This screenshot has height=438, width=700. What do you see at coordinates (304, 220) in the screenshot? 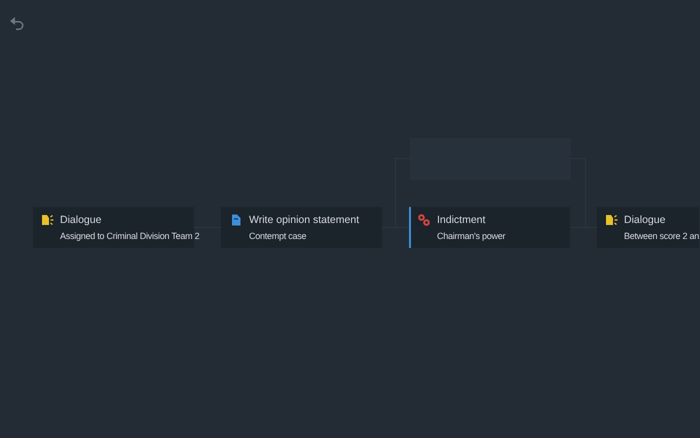
I see `card-title: Write opinion statement` at bounding box center [304, 220].